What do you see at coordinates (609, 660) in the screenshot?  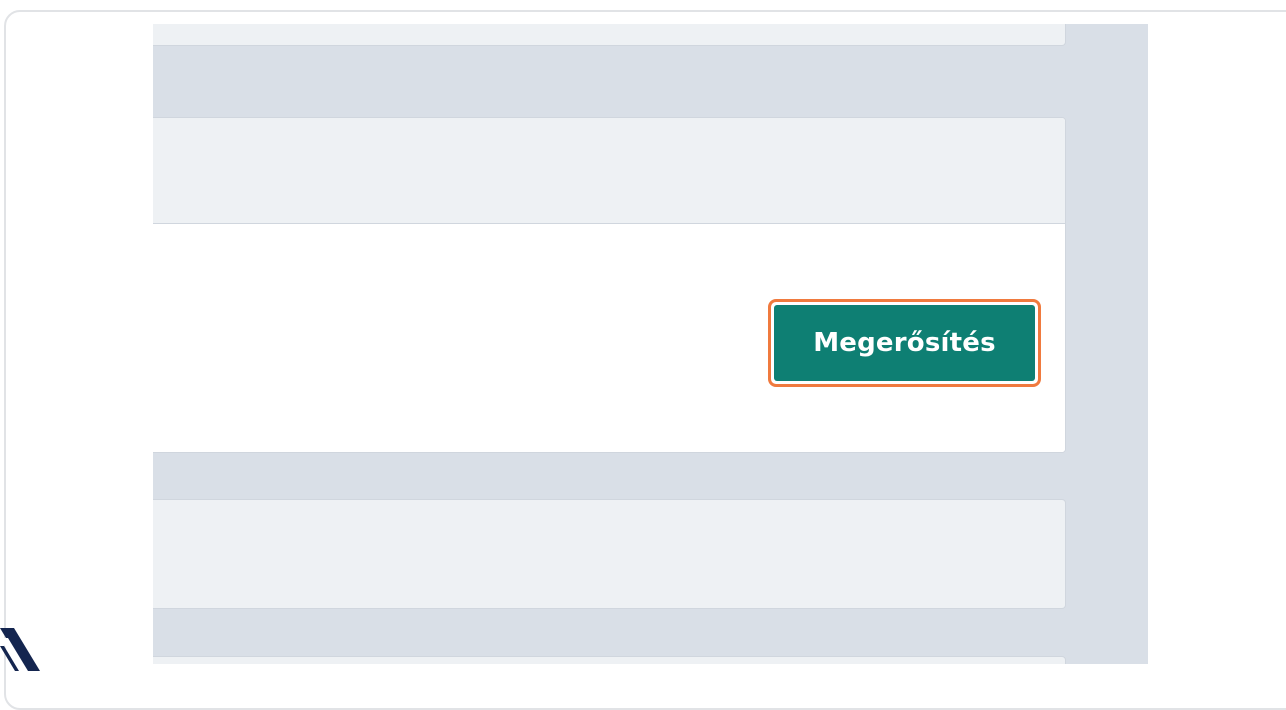 I see `panel-bottom` at bounding box center [609, 660].